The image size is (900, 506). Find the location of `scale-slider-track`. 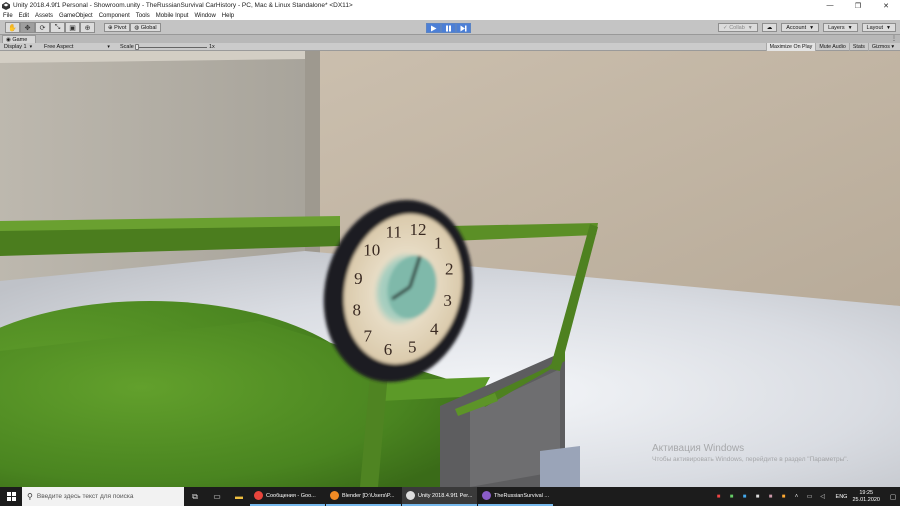

scale-slider-track is located at coordinates (172, 47).